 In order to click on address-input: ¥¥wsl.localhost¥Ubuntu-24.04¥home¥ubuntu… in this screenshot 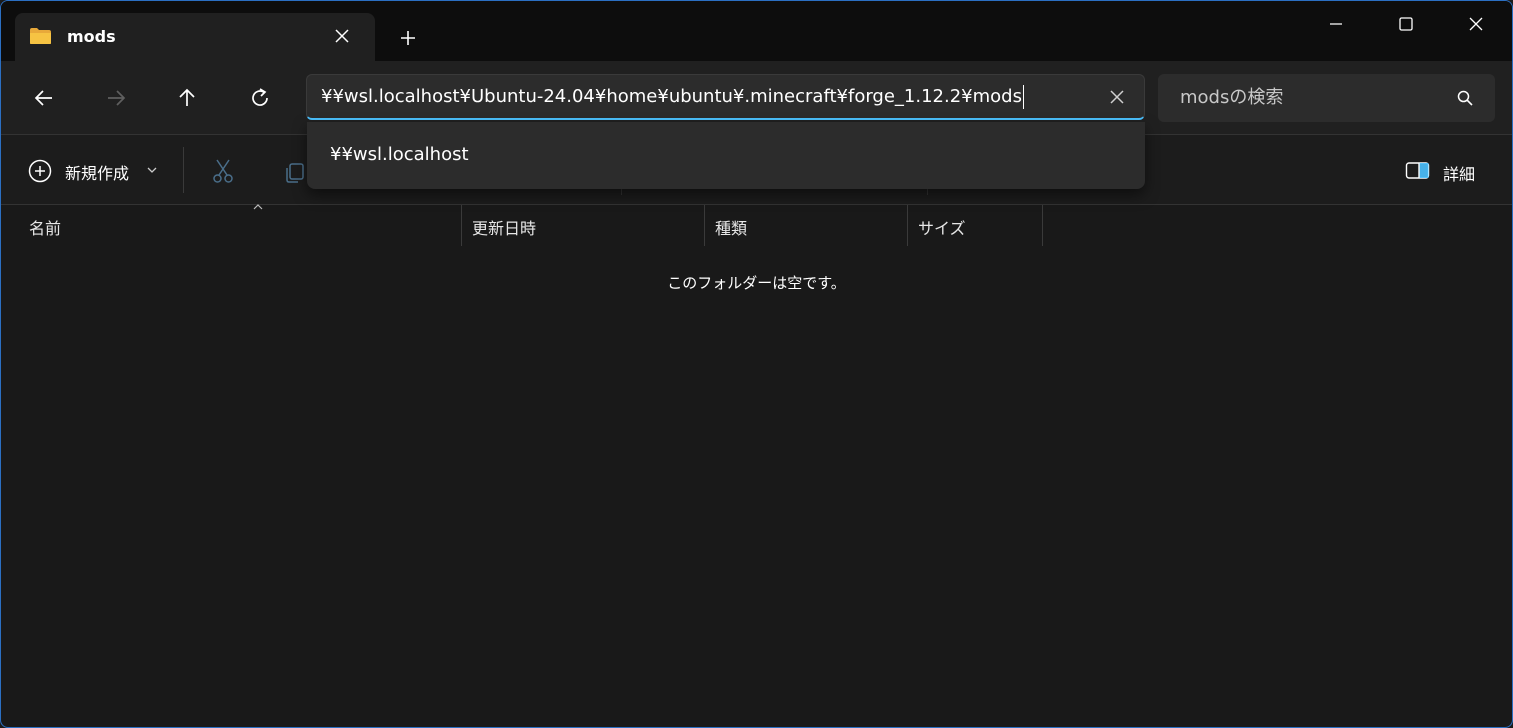, I will do `click(711, 97)`.